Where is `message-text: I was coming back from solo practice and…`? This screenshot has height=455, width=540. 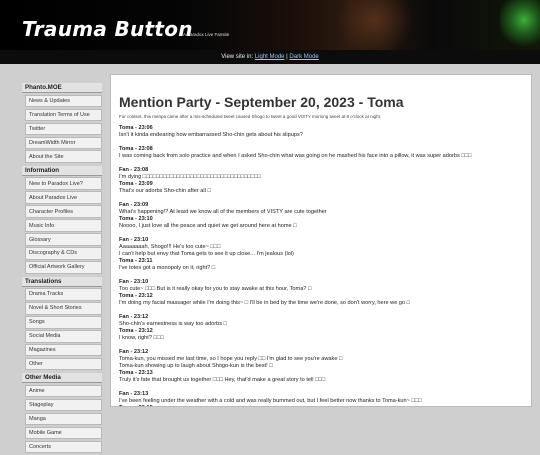
message-text: I was coming back from solo practice and… is located at coordinates (295, 156).